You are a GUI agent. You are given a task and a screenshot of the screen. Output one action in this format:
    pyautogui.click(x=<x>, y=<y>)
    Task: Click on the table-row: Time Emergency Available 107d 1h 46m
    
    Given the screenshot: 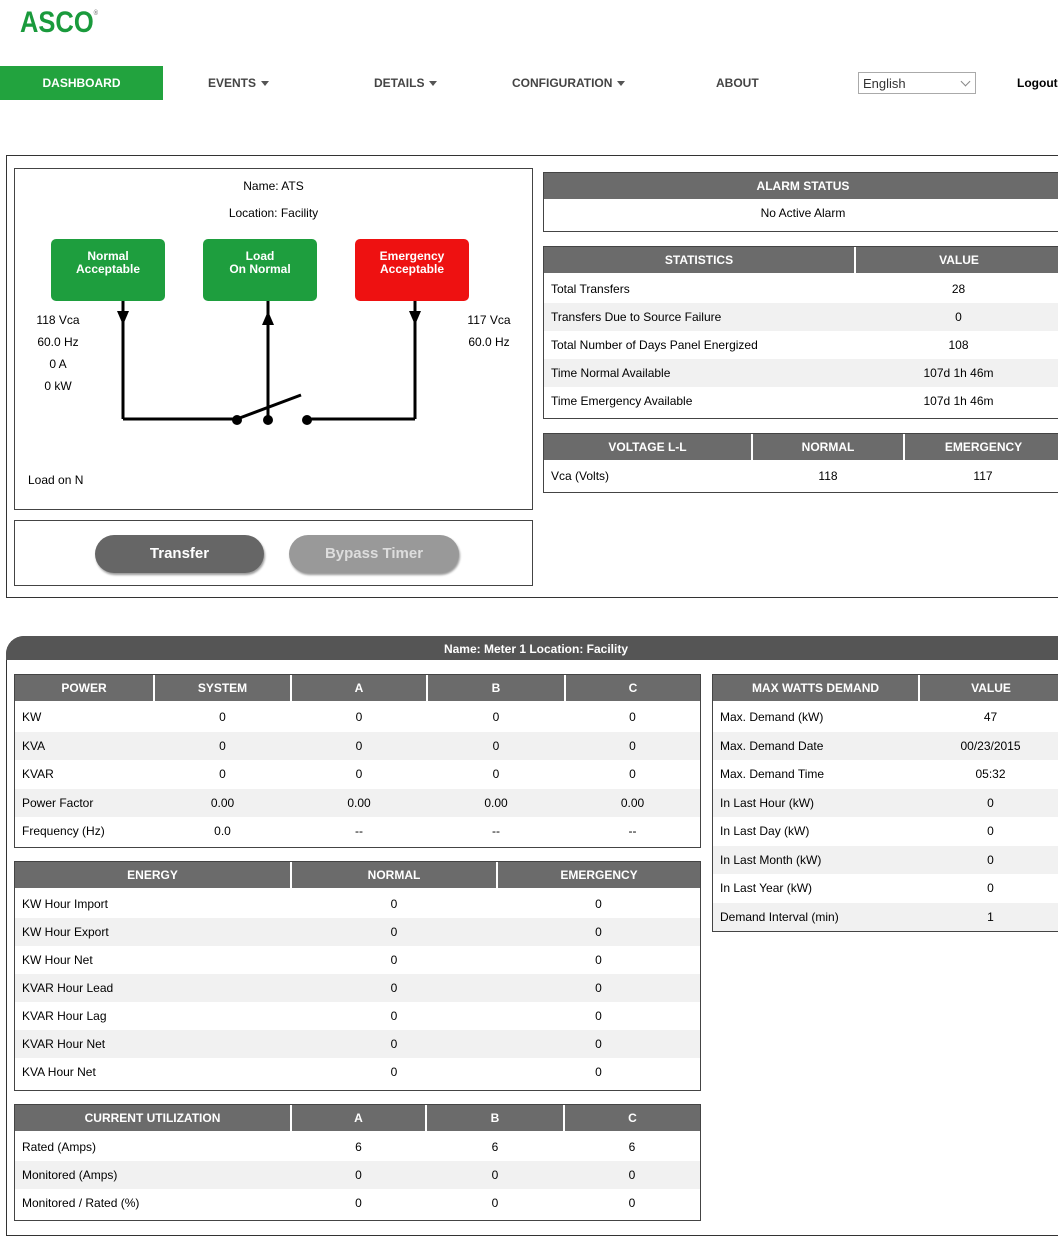 What is the action you would take?
    pyautogui.click(x=801, y=401)
    